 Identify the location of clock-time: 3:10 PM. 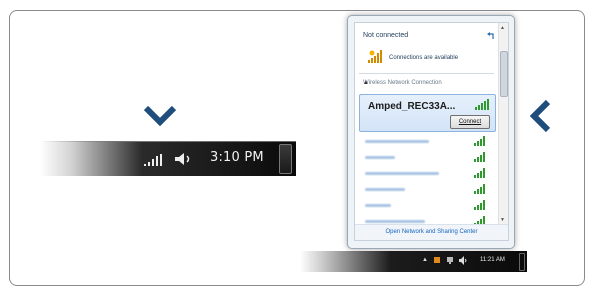
(237, 157).